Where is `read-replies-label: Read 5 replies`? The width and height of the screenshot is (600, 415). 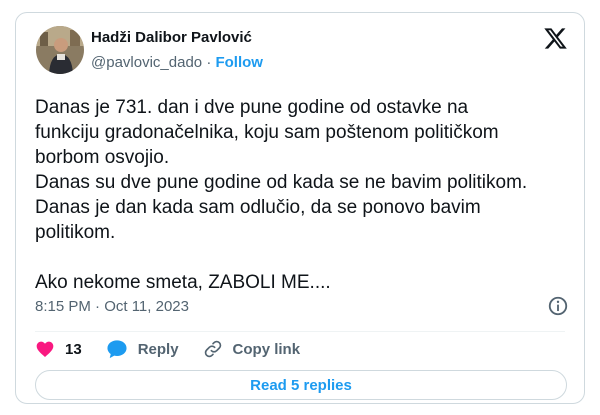 read-replies-label: Read 5 replies is located at coordinates (301, 385).